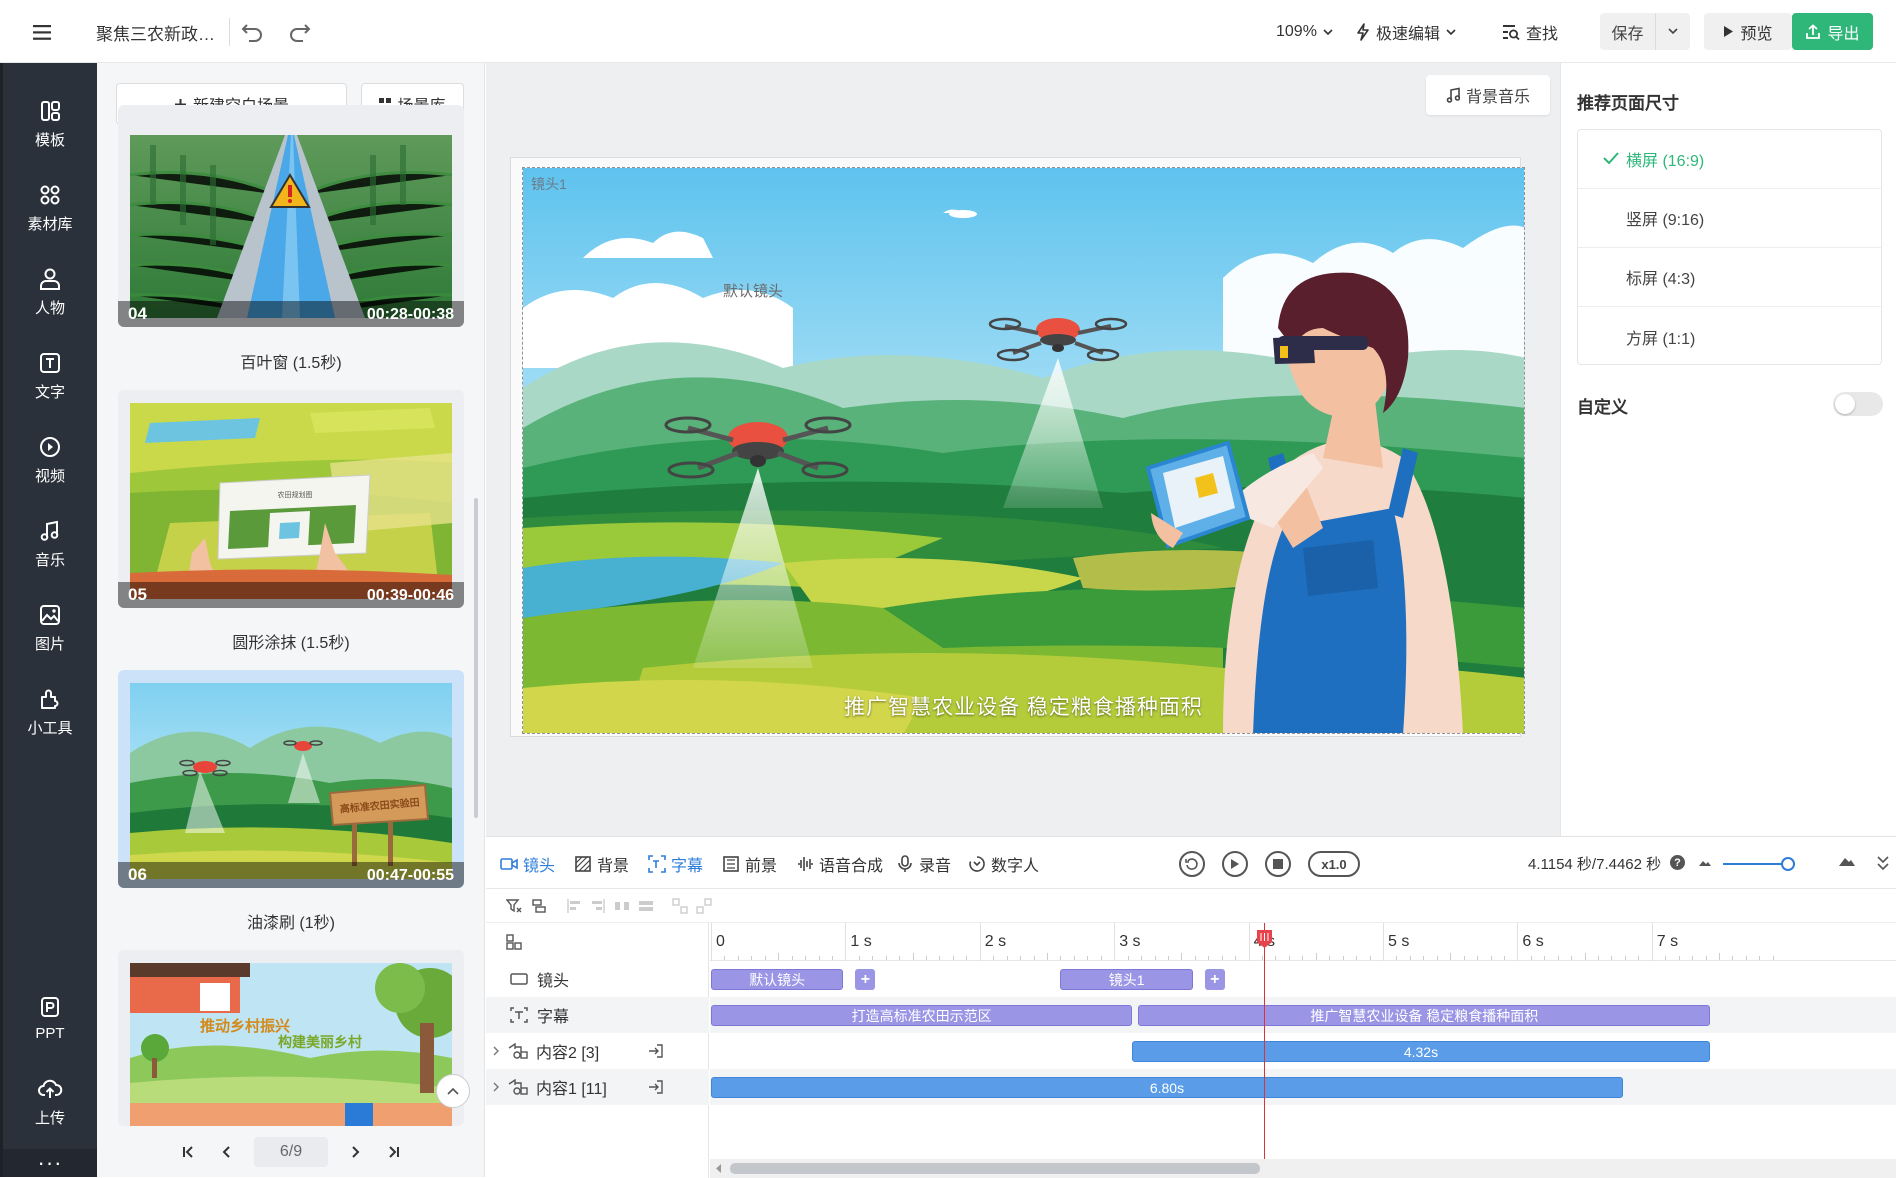 This screenshot has height=1178, width=1896. Describe the element at coordinates (1652, 942) in the screenshot. I see `ruler-tick` at that location.